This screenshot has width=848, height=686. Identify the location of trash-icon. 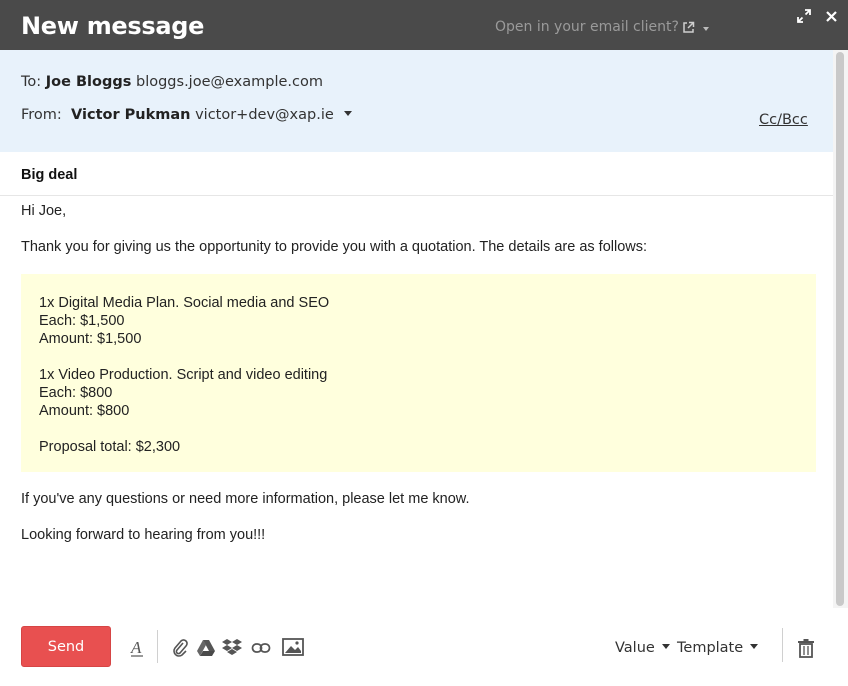
(806, 648).